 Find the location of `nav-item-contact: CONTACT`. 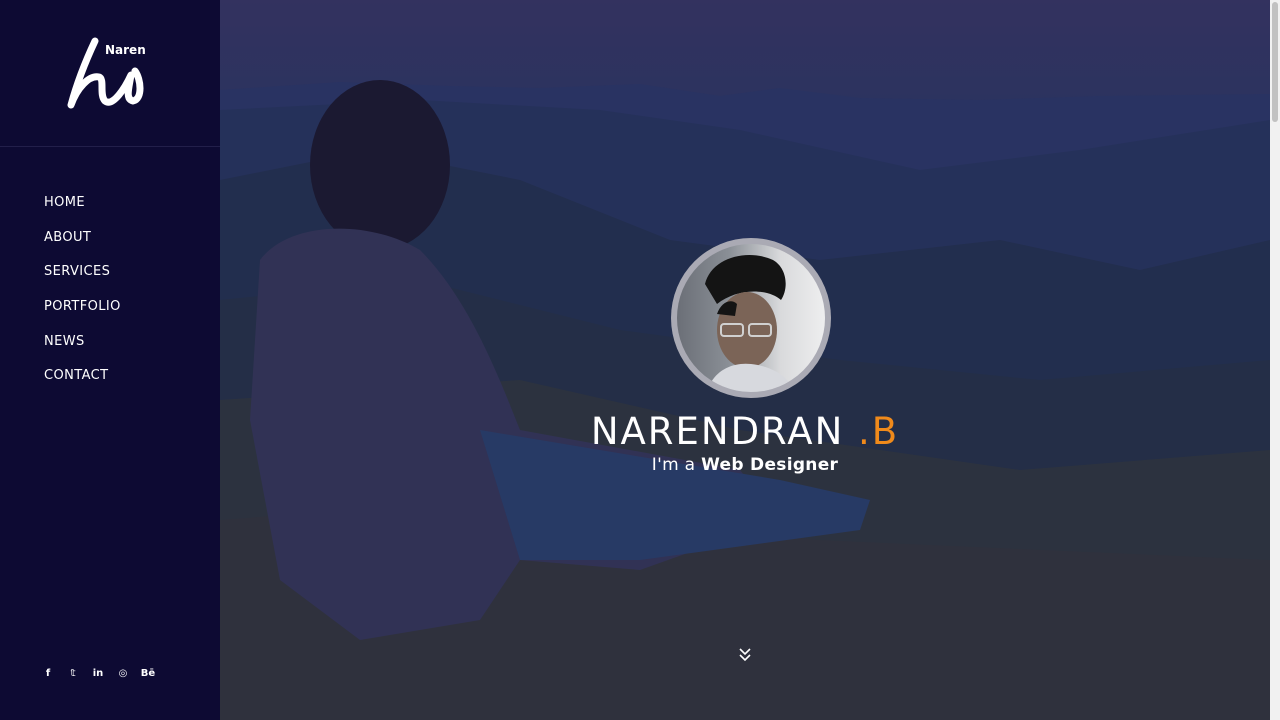

nav-item-contact: CONTACT is located at coordinates (132, 375).